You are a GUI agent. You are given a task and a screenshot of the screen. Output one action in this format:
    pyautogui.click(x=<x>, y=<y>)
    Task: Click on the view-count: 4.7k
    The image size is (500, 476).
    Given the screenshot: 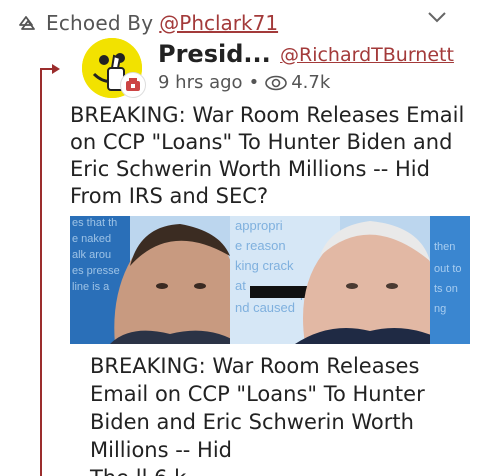 What is the action you would take?
    pyautogui.click(x=311, y=82)
    